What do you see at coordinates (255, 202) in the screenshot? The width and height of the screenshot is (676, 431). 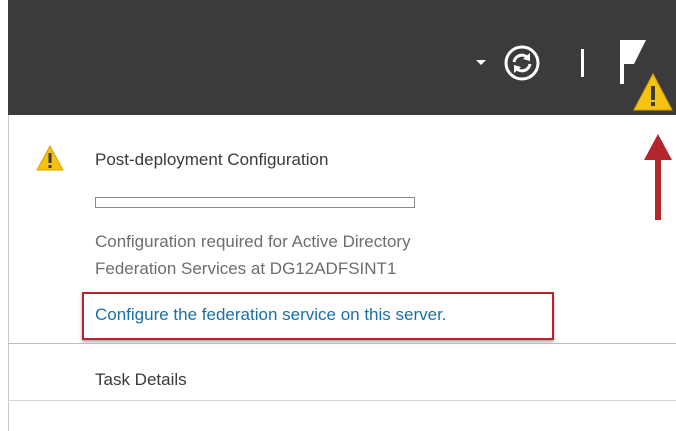 I see `notification-progress-bar` at bounding box center [255, 202].